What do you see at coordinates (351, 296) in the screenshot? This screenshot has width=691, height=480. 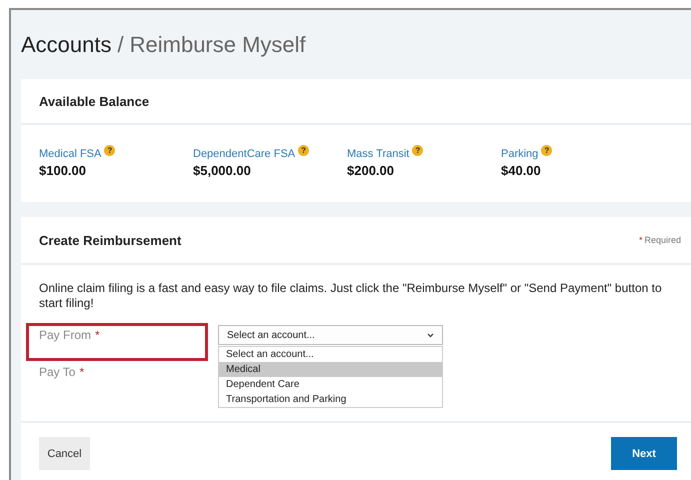 I see `intro-text: Online claim filing is a fast and easy way to file claims. Just click the "Reimburse Myself" or "Send Payment" button to start filing!` at bounding box center [351, 296].